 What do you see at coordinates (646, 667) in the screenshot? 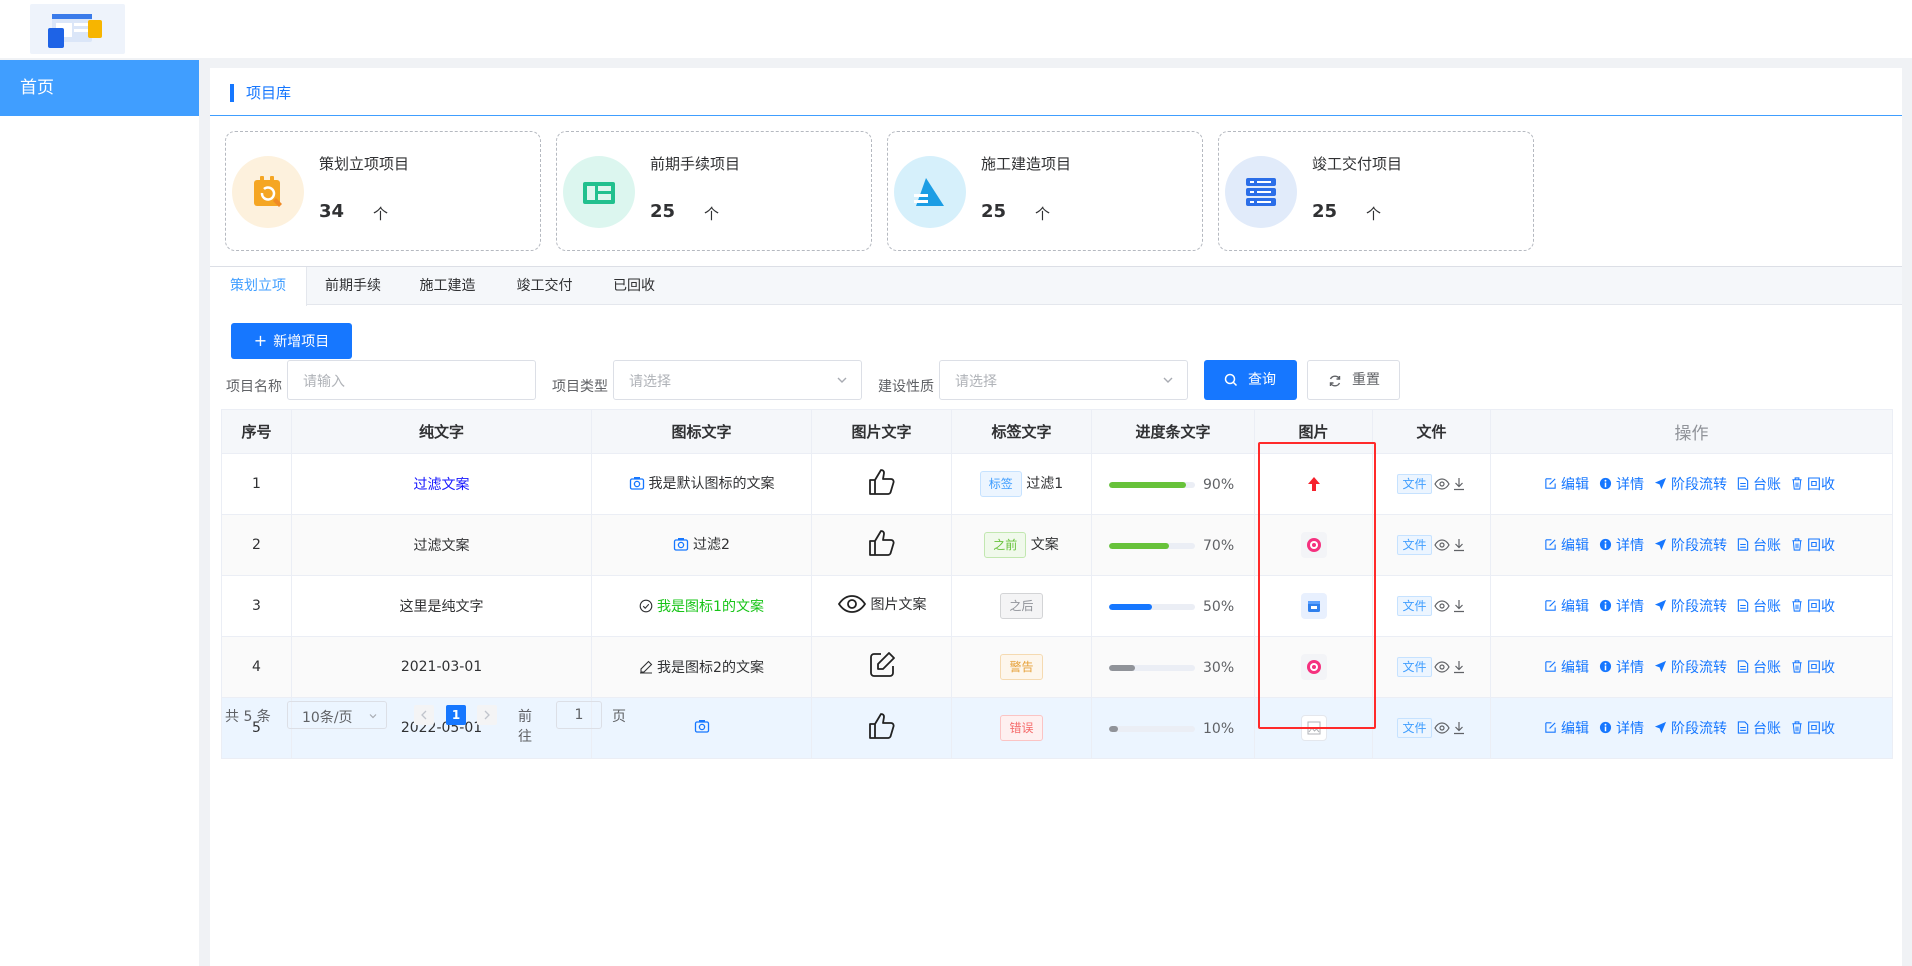
I see `pencil-icon` at bounding box center [646, 667].